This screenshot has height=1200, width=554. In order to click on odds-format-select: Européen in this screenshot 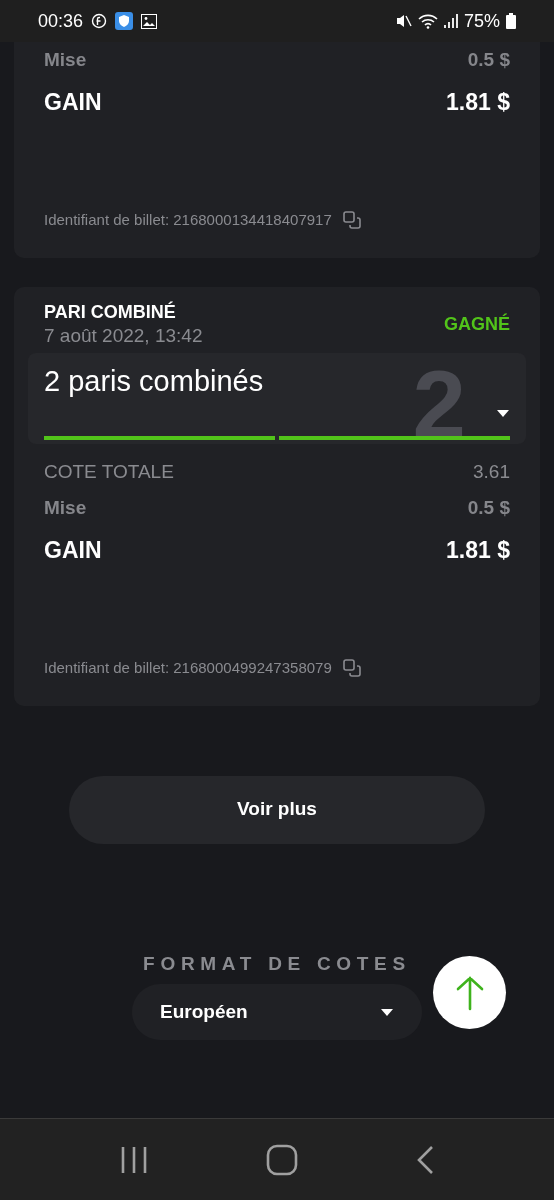, I will do `click(277, 1012)`.